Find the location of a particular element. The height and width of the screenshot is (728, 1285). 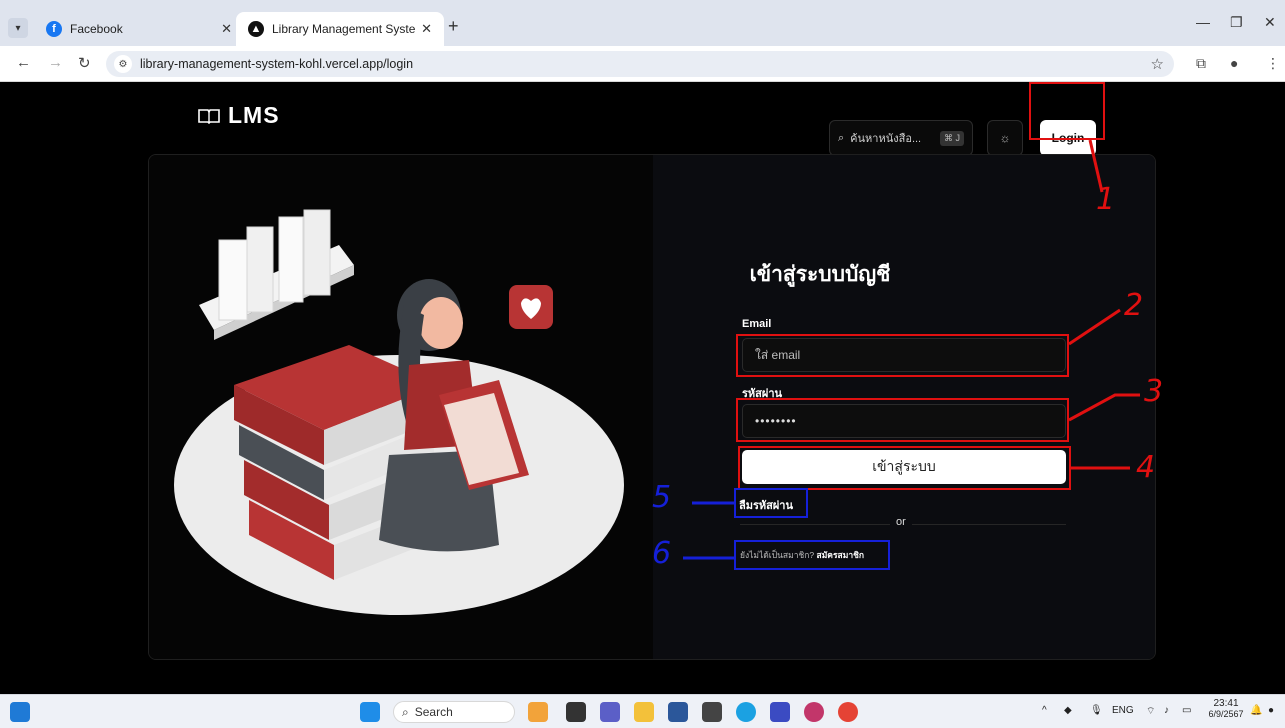

app-icon-pink is located at coordinates (814, 712).